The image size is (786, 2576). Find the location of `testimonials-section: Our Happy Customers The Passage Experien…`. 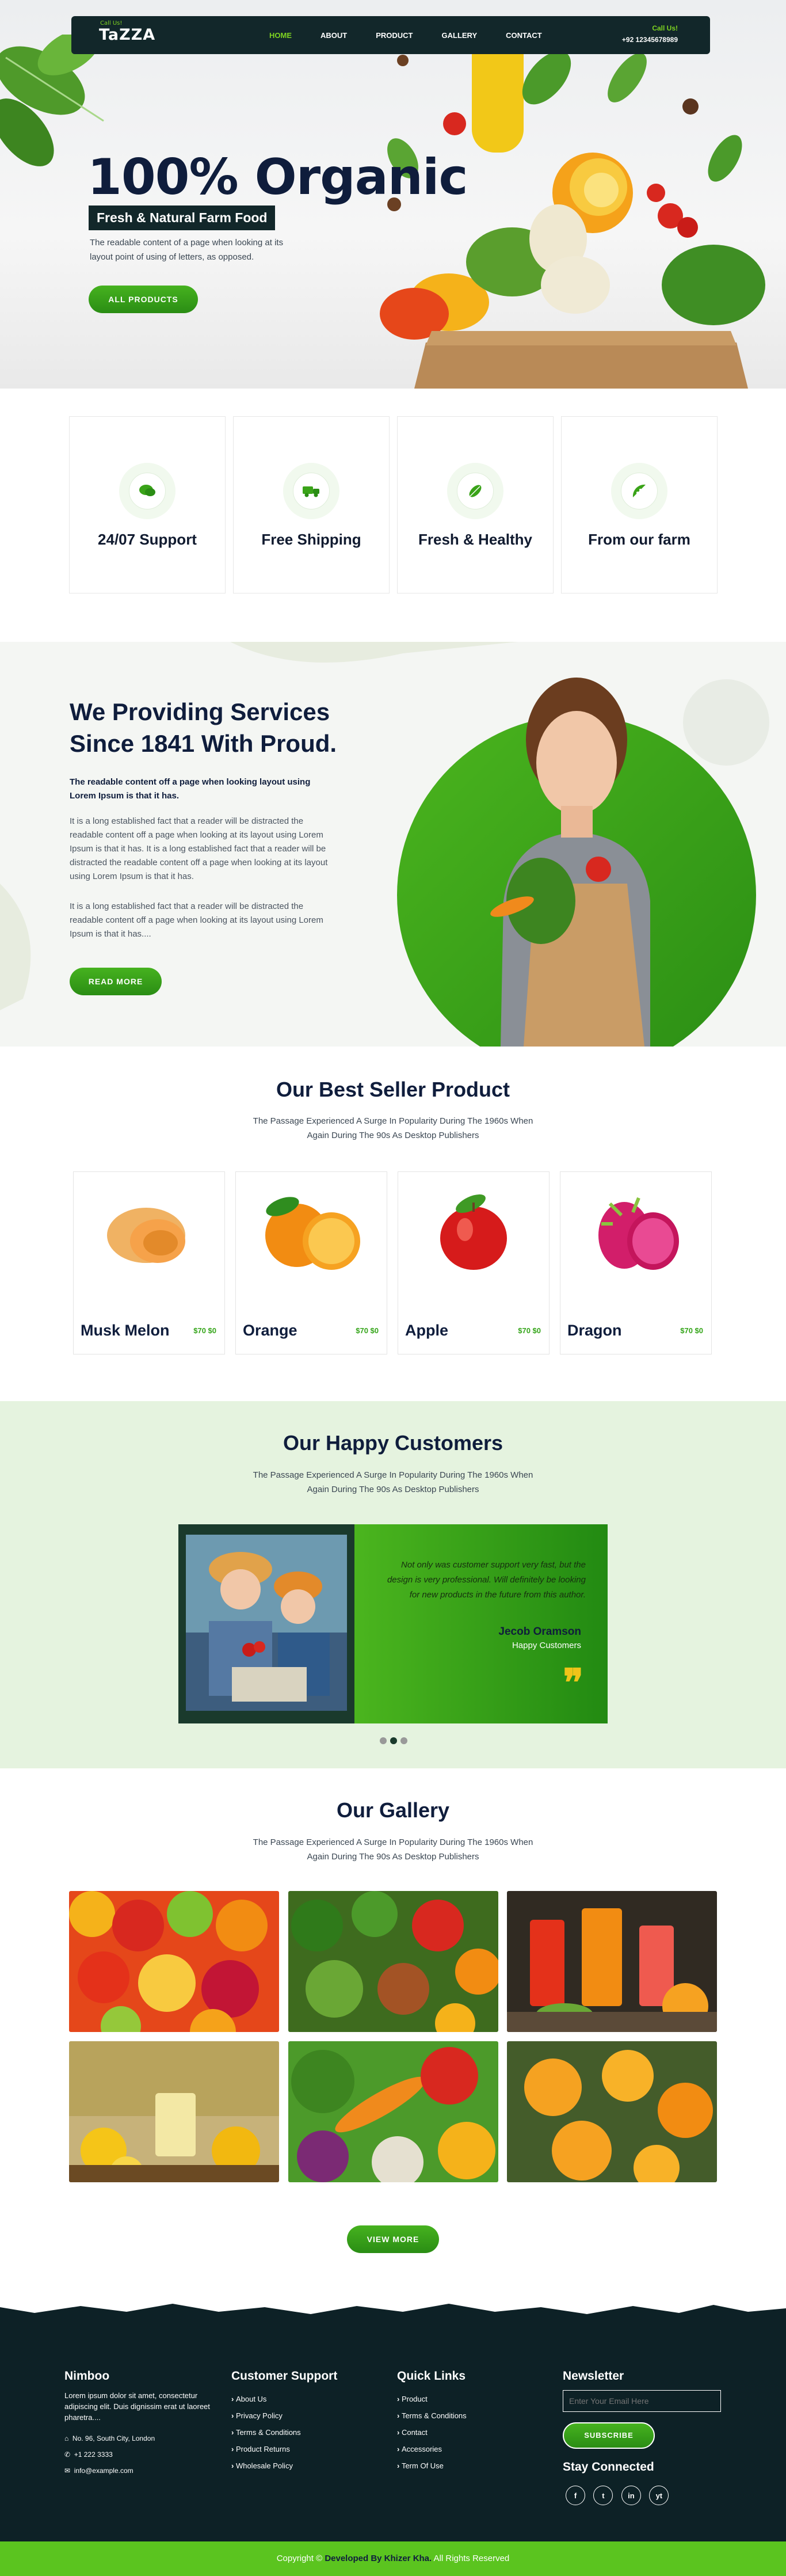

testimonials-section: Our Happy Customers The Passage Experien… is located at coordinates (393, 1585).